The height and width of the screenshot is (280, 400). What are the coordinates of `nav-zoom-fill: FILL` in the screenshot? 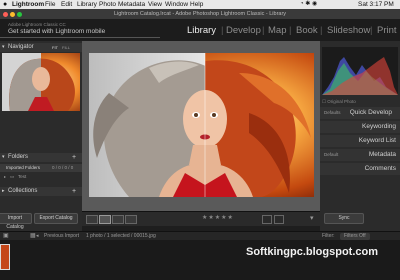 It's located at (66, 47).